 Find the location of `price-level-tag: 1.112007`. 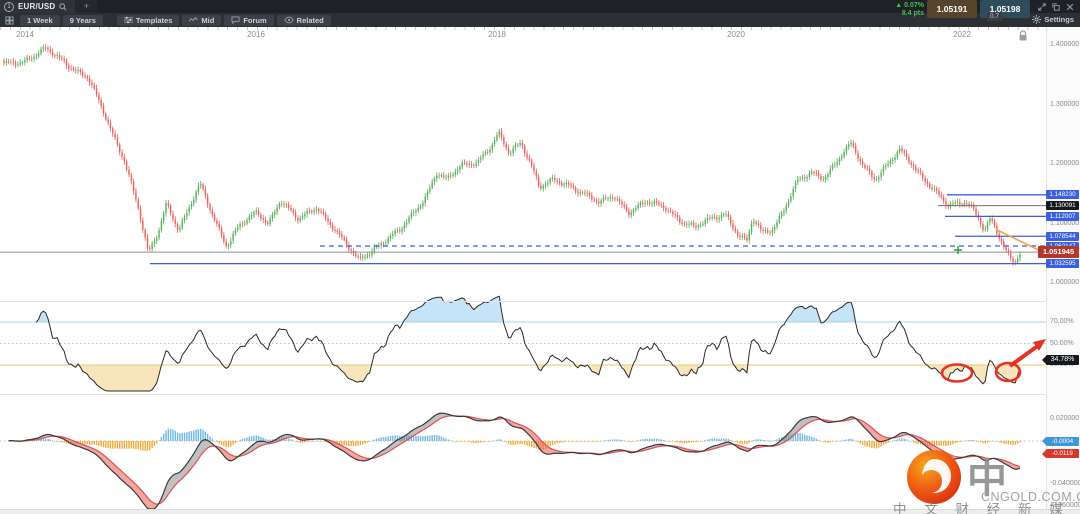

price-level-tag: 1.112007 is located at coordinates (1062, 216).